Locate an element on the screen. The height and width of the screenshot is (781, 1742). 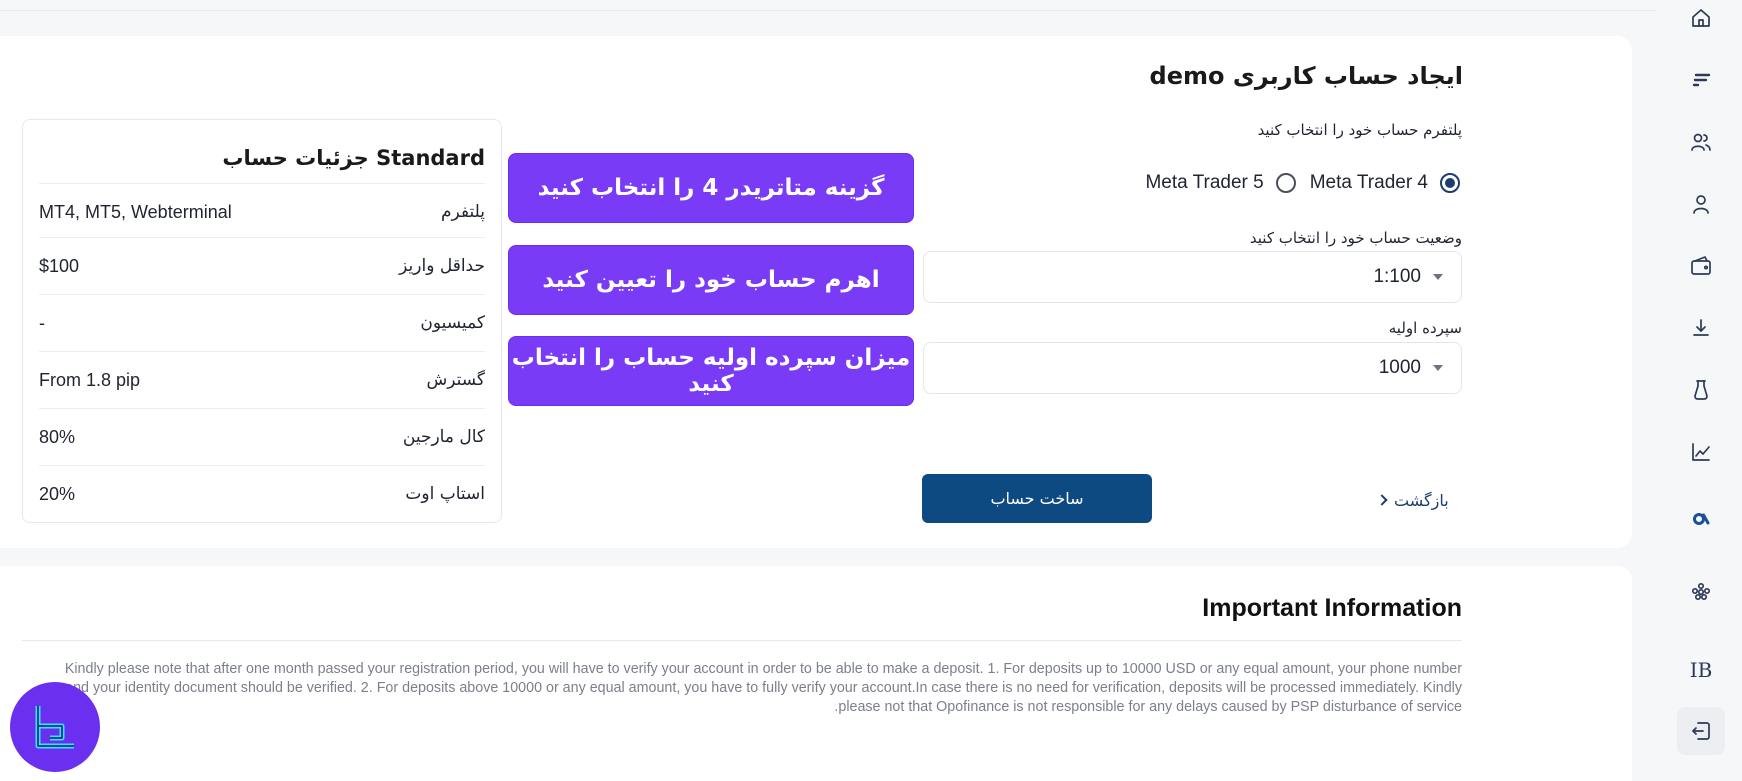
download-icon is located at coordinates (1701, 328).